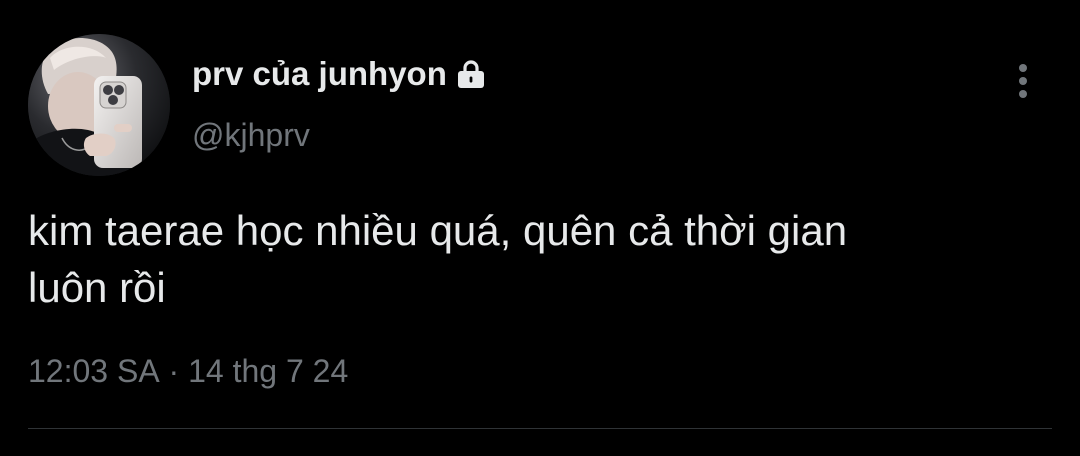 Image resolution: width=1080 pixels, height=456 pixels. Describe the element at coordinates (471, 74) in the screenshot. I see `lock-icon` at that location.